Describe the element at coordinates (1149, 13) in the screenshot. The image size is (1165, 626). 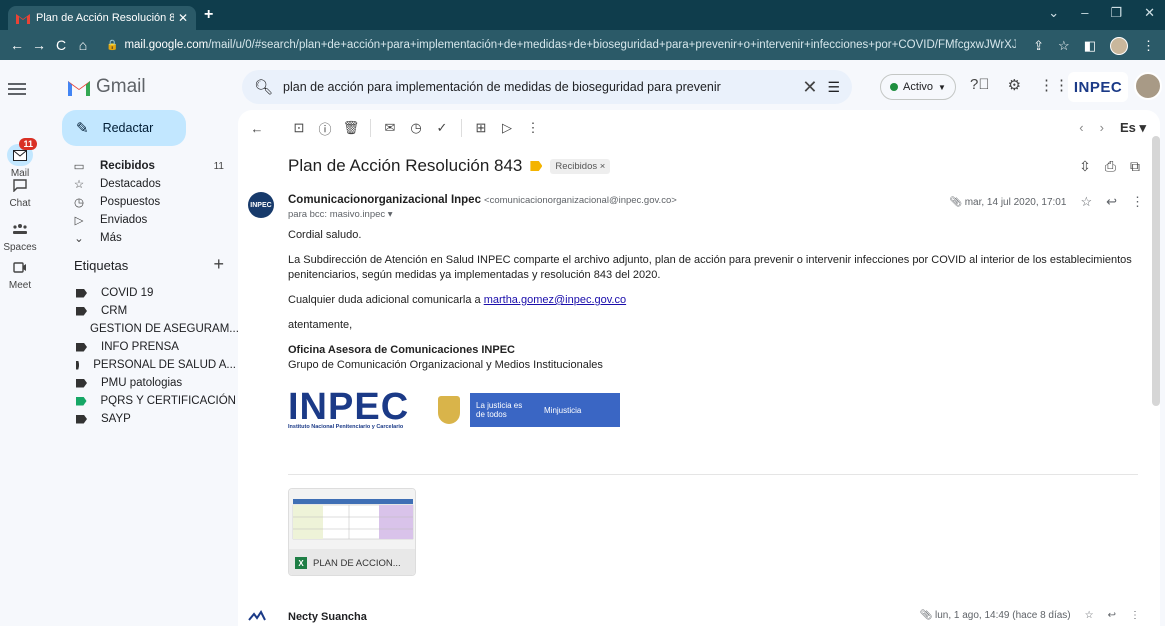
I see `close-window-button: ✕` at that location.